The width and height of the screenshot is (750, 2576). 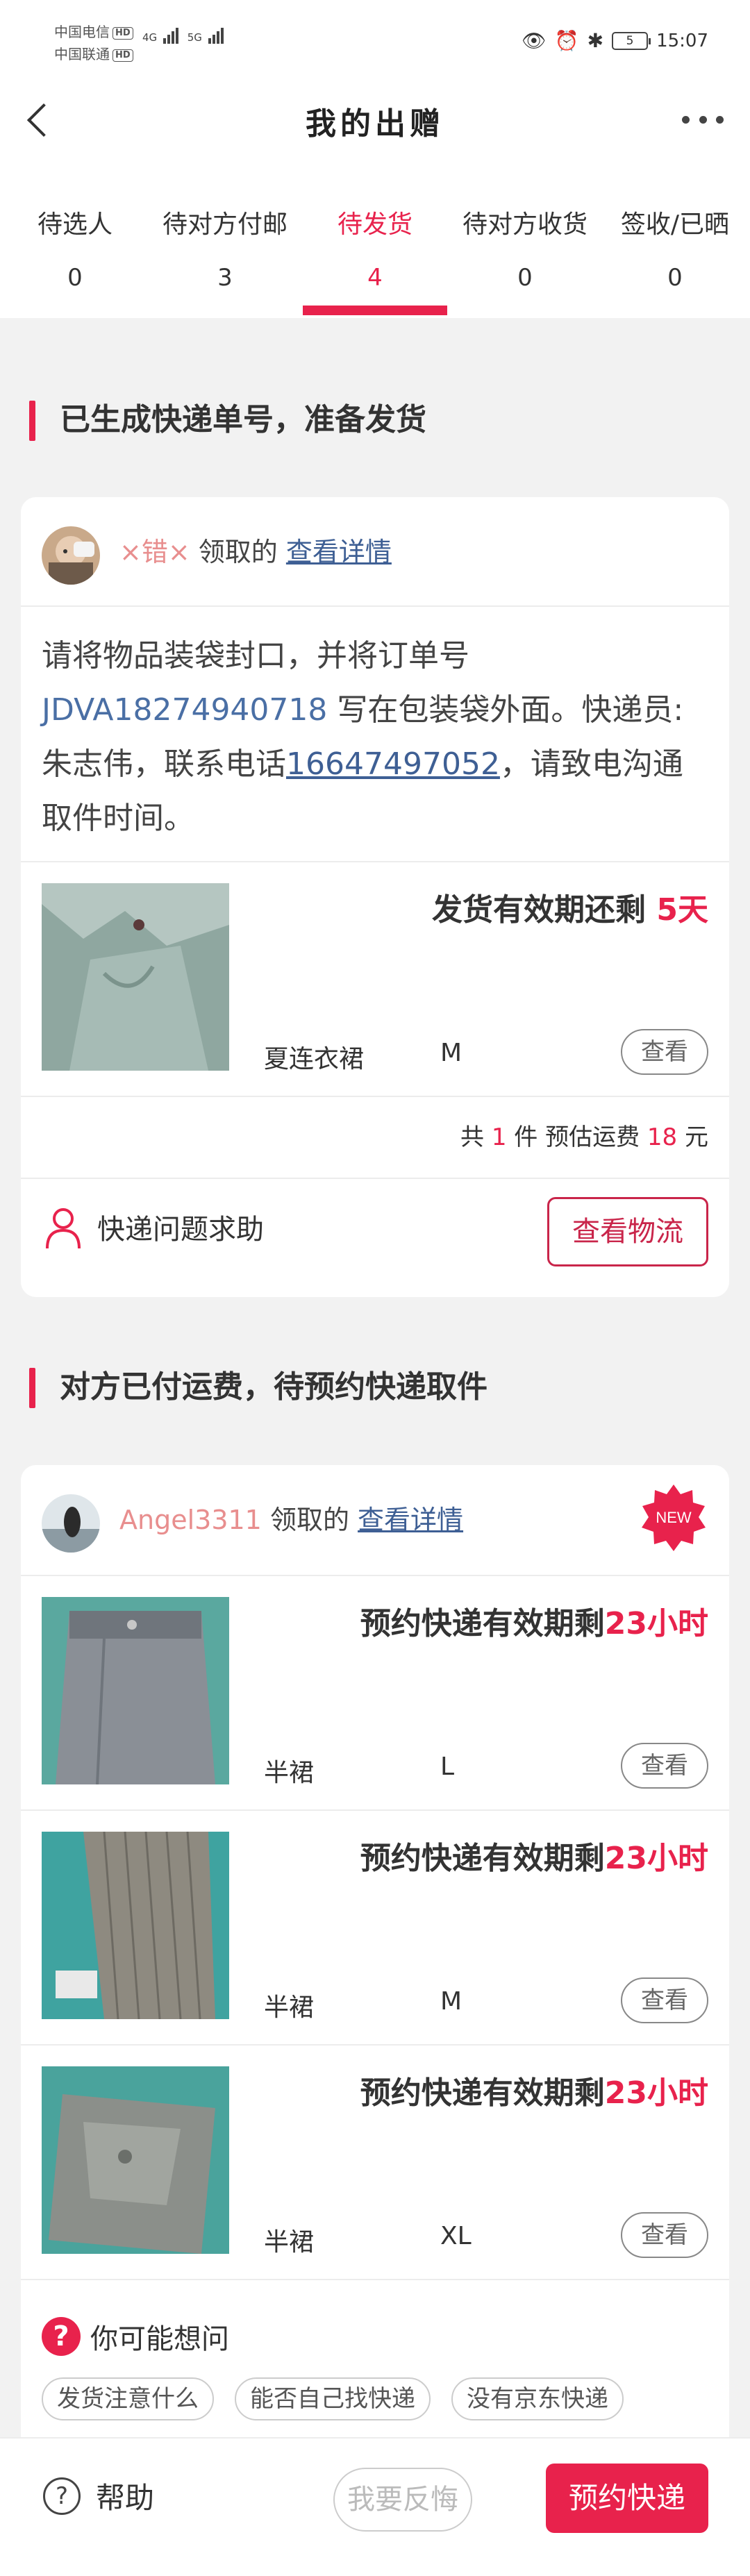 I want to click on item-name: 半裙, so click(x=289, y=2242).